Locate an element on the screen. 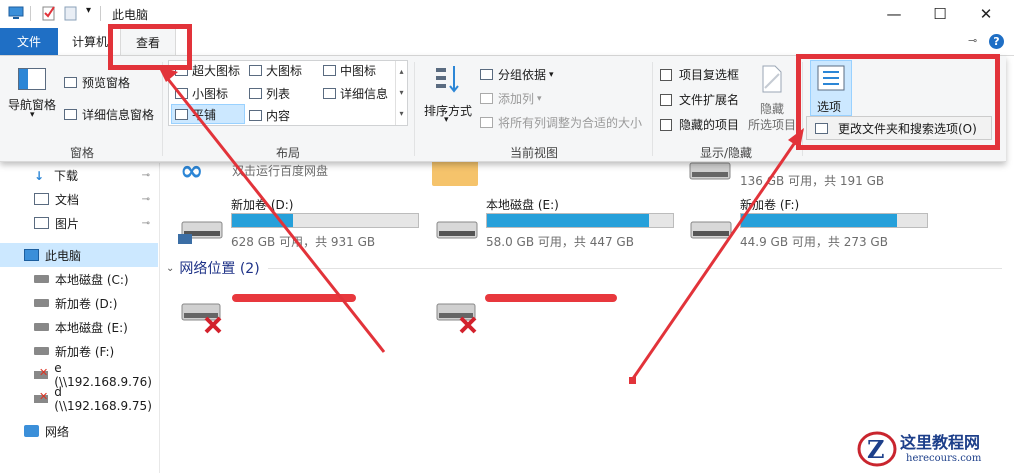 This screenshot has height=473, width=1014. annotation-box-options is located at coordinates (898, 102).